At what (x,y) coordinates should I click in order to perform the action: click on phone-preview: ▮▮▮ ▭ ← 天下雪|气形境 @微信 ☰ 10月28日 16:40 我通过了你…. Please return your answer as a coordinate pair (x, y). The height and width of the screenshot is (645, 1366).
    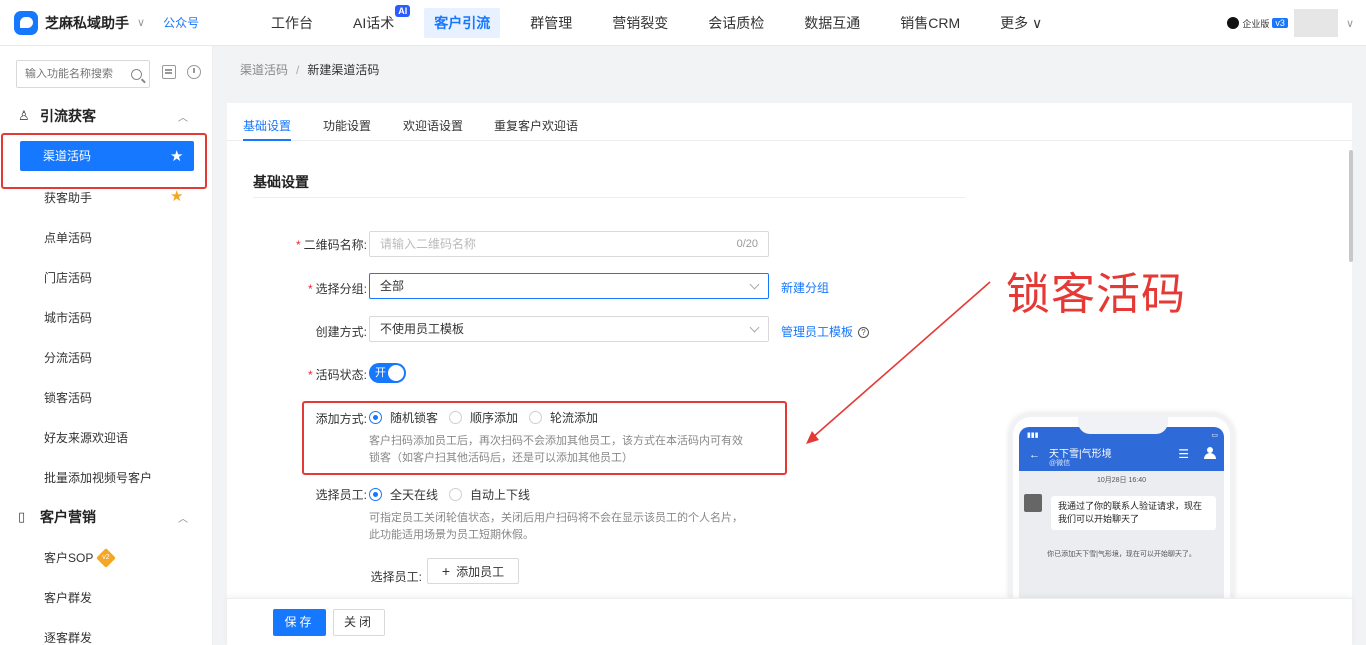
    Looking at the image, I should click on (1121, 505).